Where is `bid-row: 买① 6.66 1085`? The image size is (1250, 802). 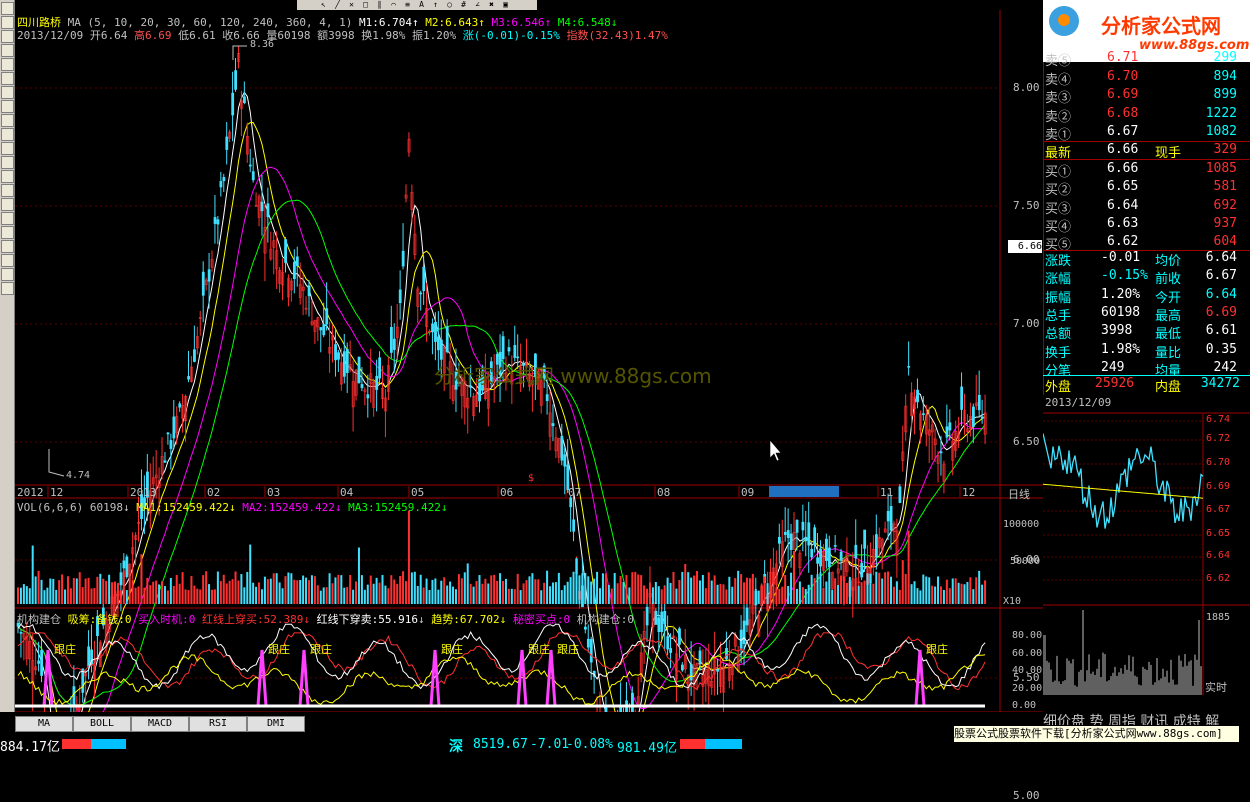
bid-row: 买① 6.66 1085 is located at coordinates (1145, 170).